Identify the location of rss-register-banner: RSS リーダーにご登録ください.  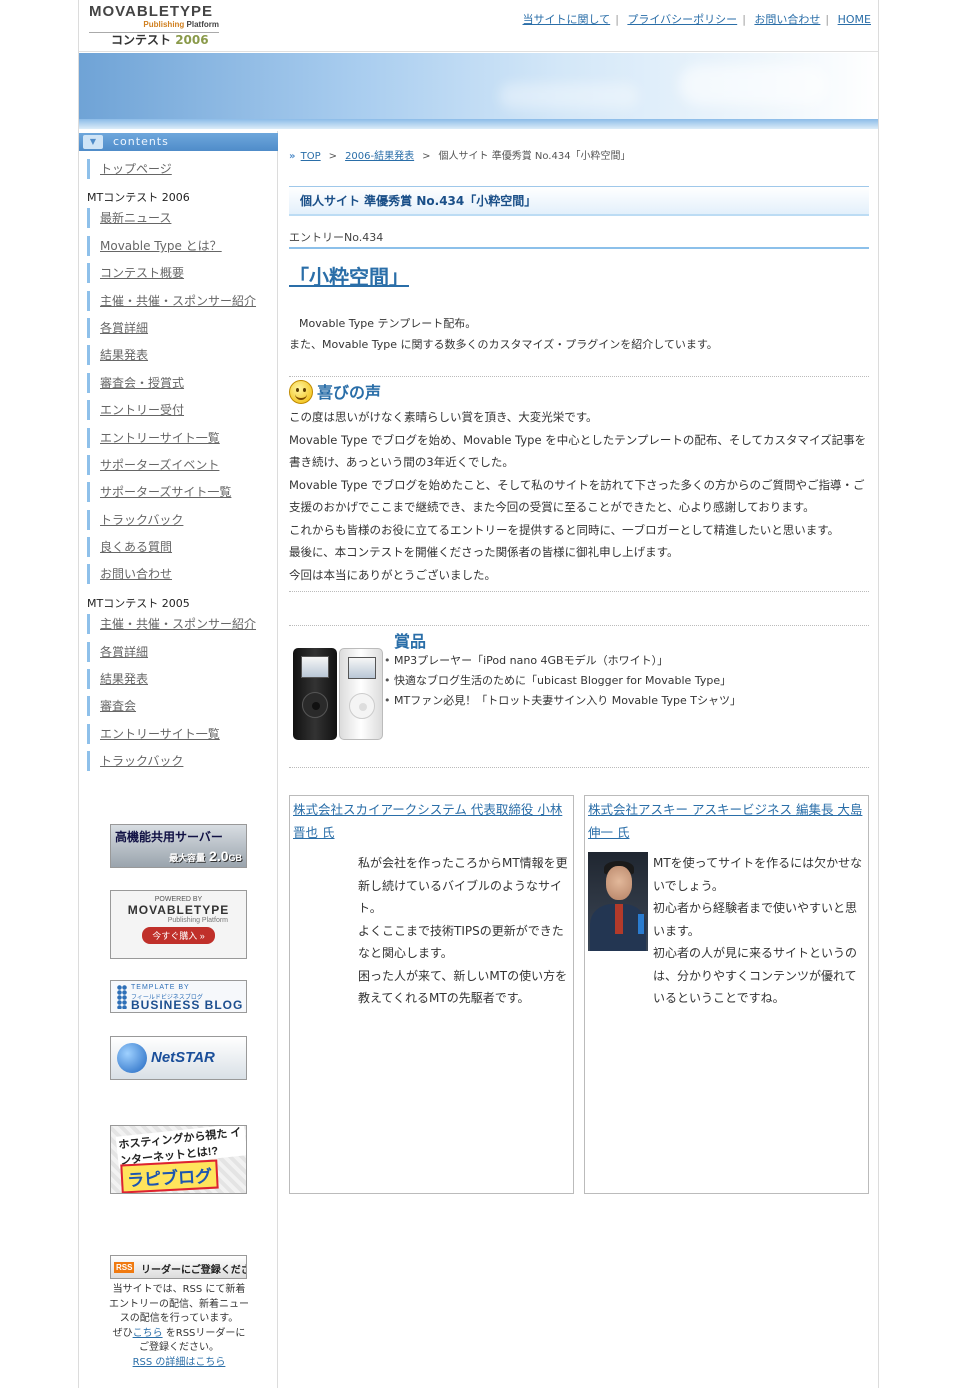
(178, 1267).